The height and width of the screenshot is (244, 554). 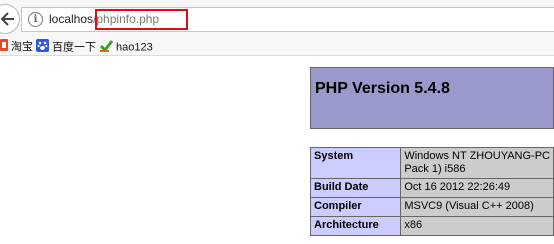 I want to click on bookmark-taobao: 淘宝, so click(x=16, y=46).